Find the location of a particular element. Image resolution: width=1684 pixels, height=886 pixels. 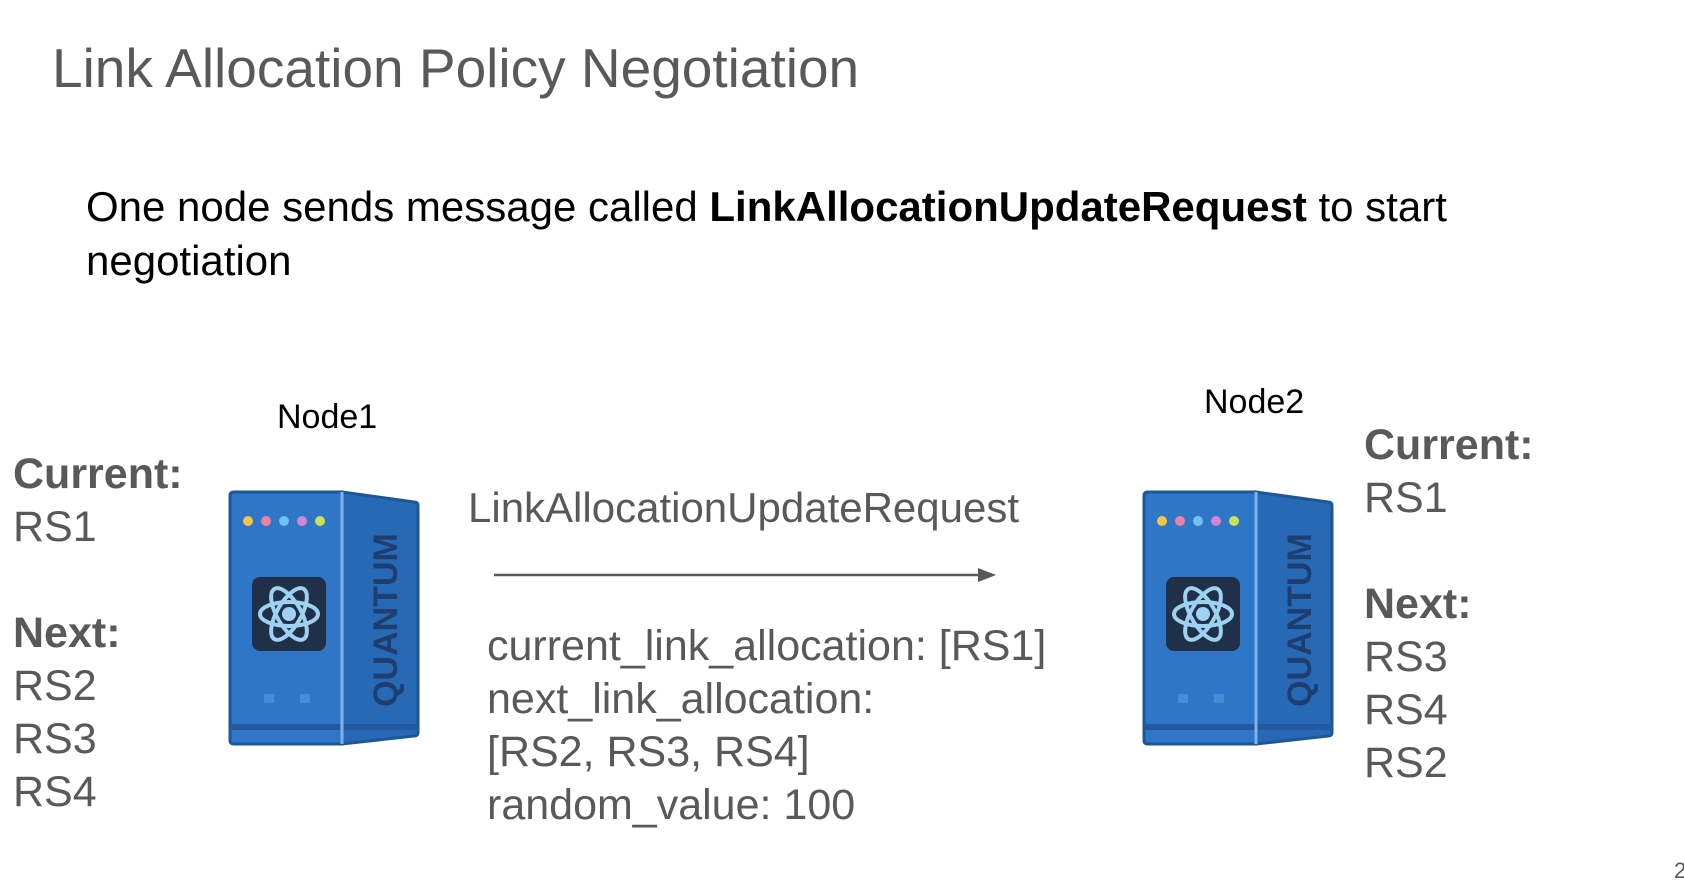

node2-current-item: RS1 is located at coordinates (1406, 498).